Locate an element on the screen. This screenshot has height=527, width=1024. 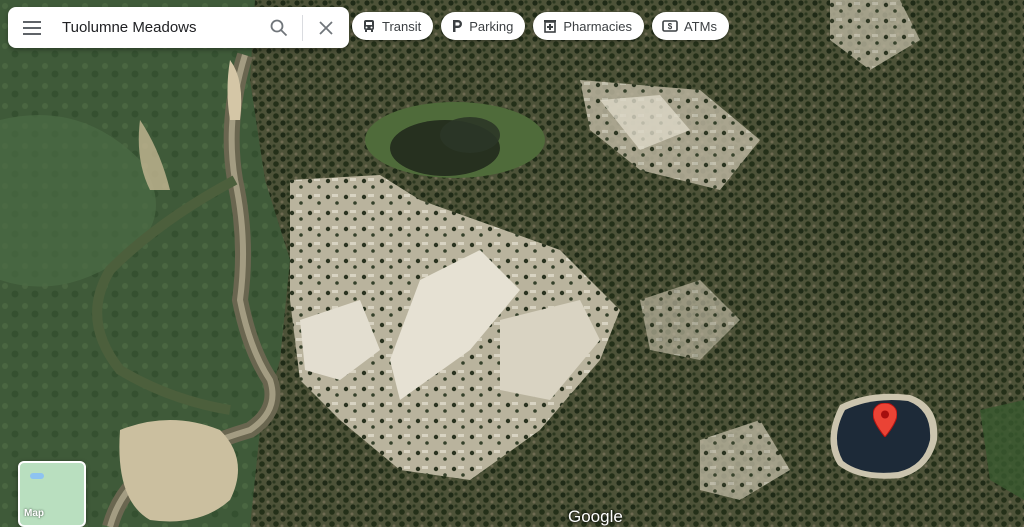
search-icon is located at coordinates (279, 27).